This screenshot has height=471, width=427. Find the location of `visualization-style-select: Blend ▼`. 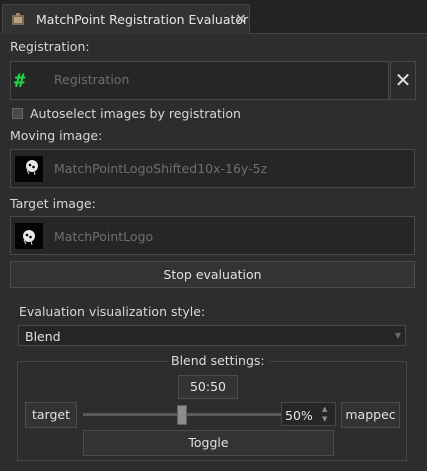

visualization-style-select: Blend ▼ is located at coordinates (212, 335).